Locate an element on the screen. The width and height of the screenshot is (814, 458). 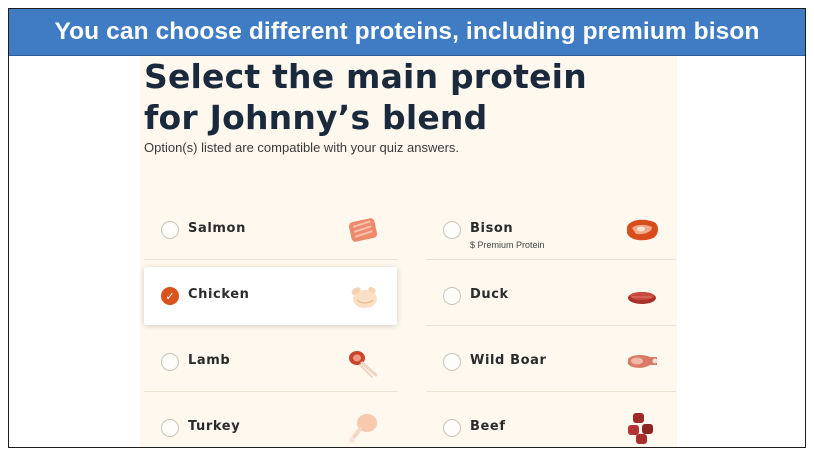
option-duck: Duck is located at coordinates (551, 296).